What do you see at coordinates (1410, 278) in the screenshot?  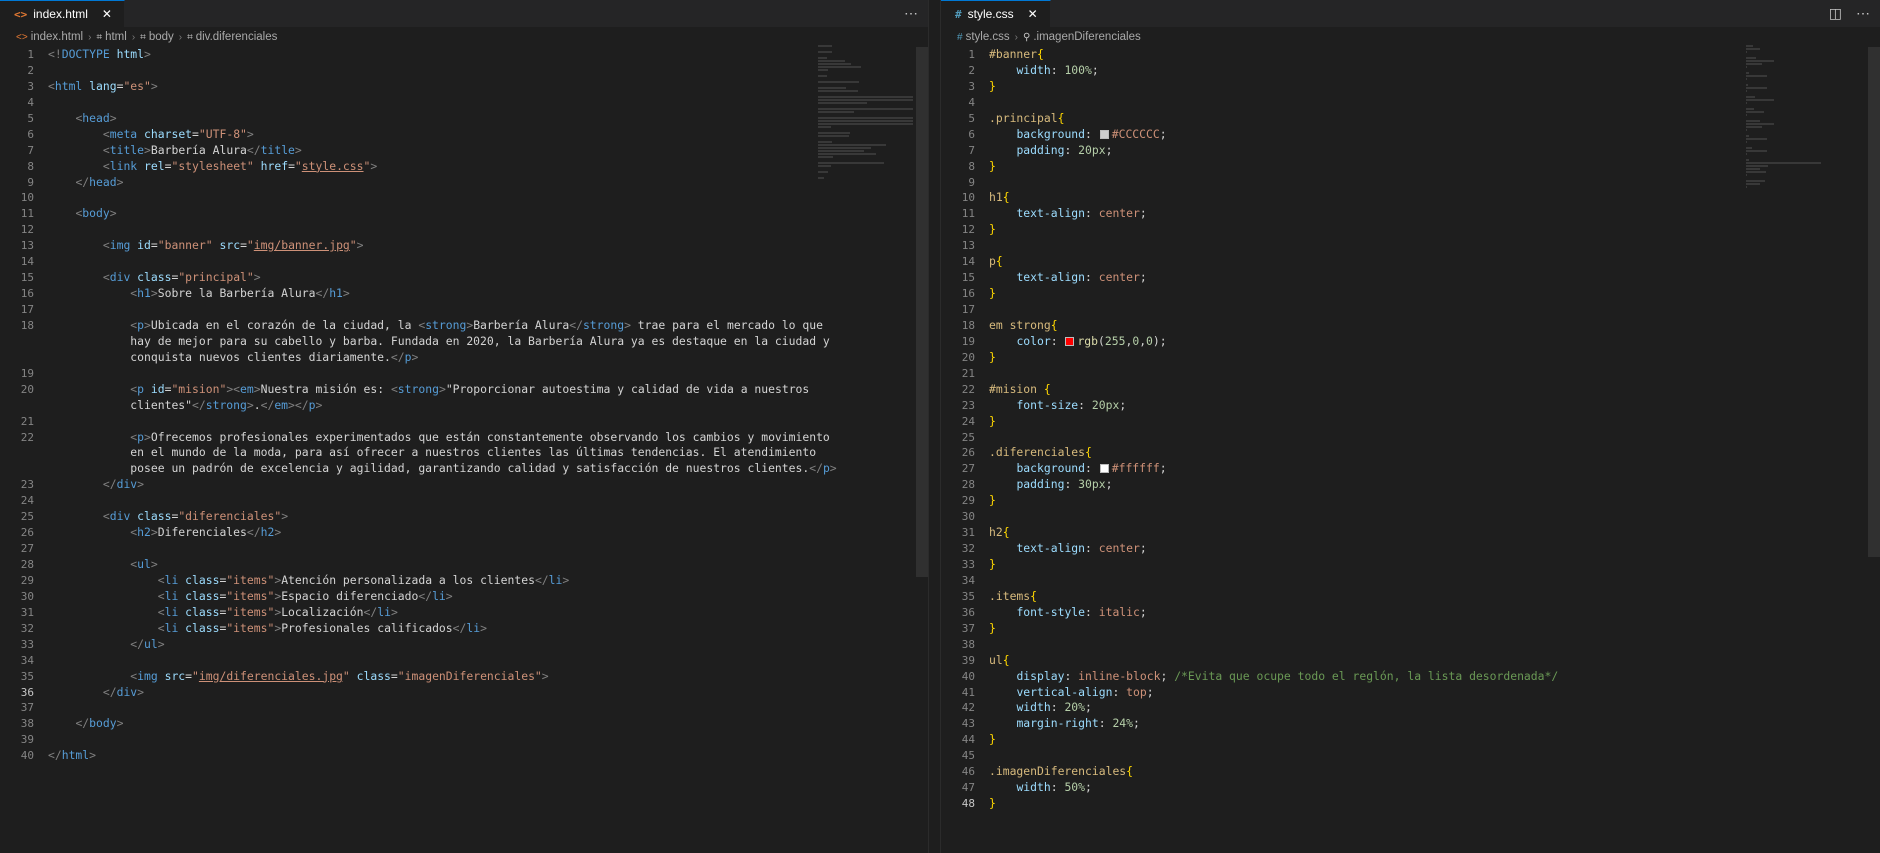 I see `code-line: 15 text-align: center;` at bounding box center [1410, 278].